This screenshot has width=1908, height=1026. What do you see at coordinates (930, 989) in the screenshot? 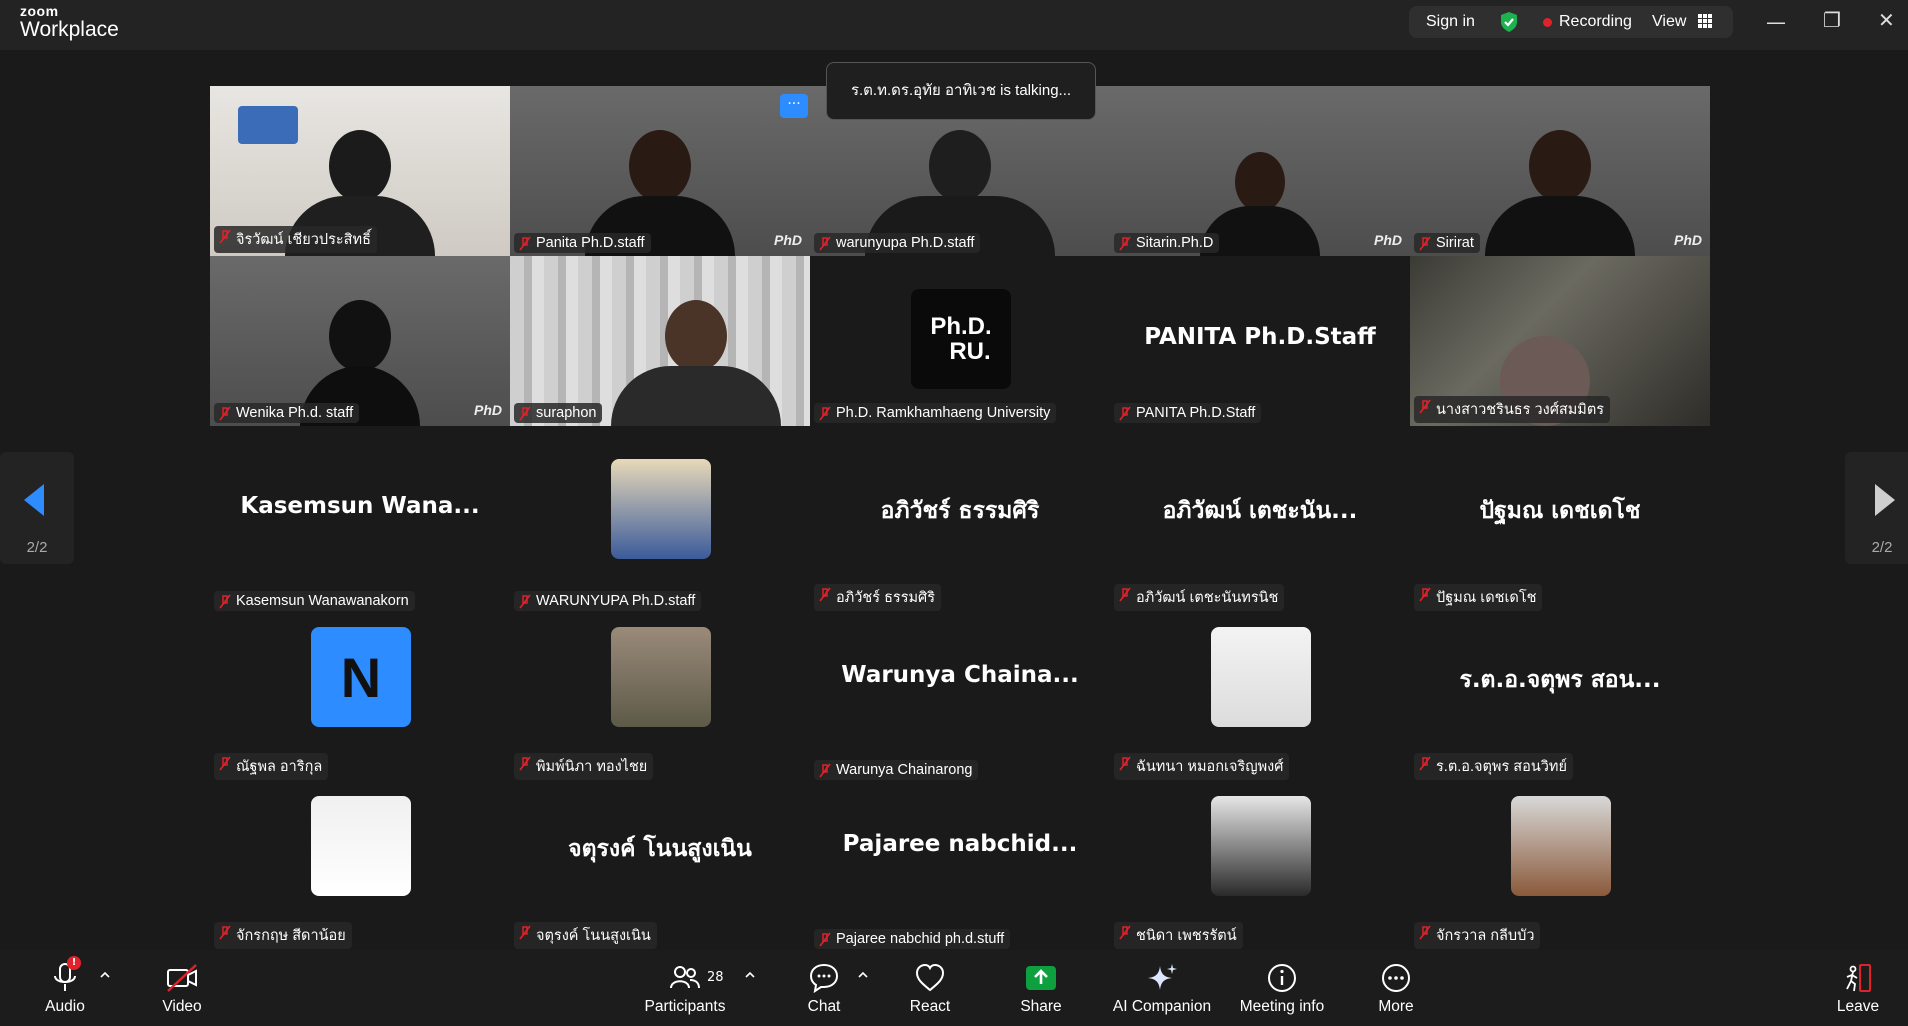
I see `react-button: React` at bounding box center [930, 989].